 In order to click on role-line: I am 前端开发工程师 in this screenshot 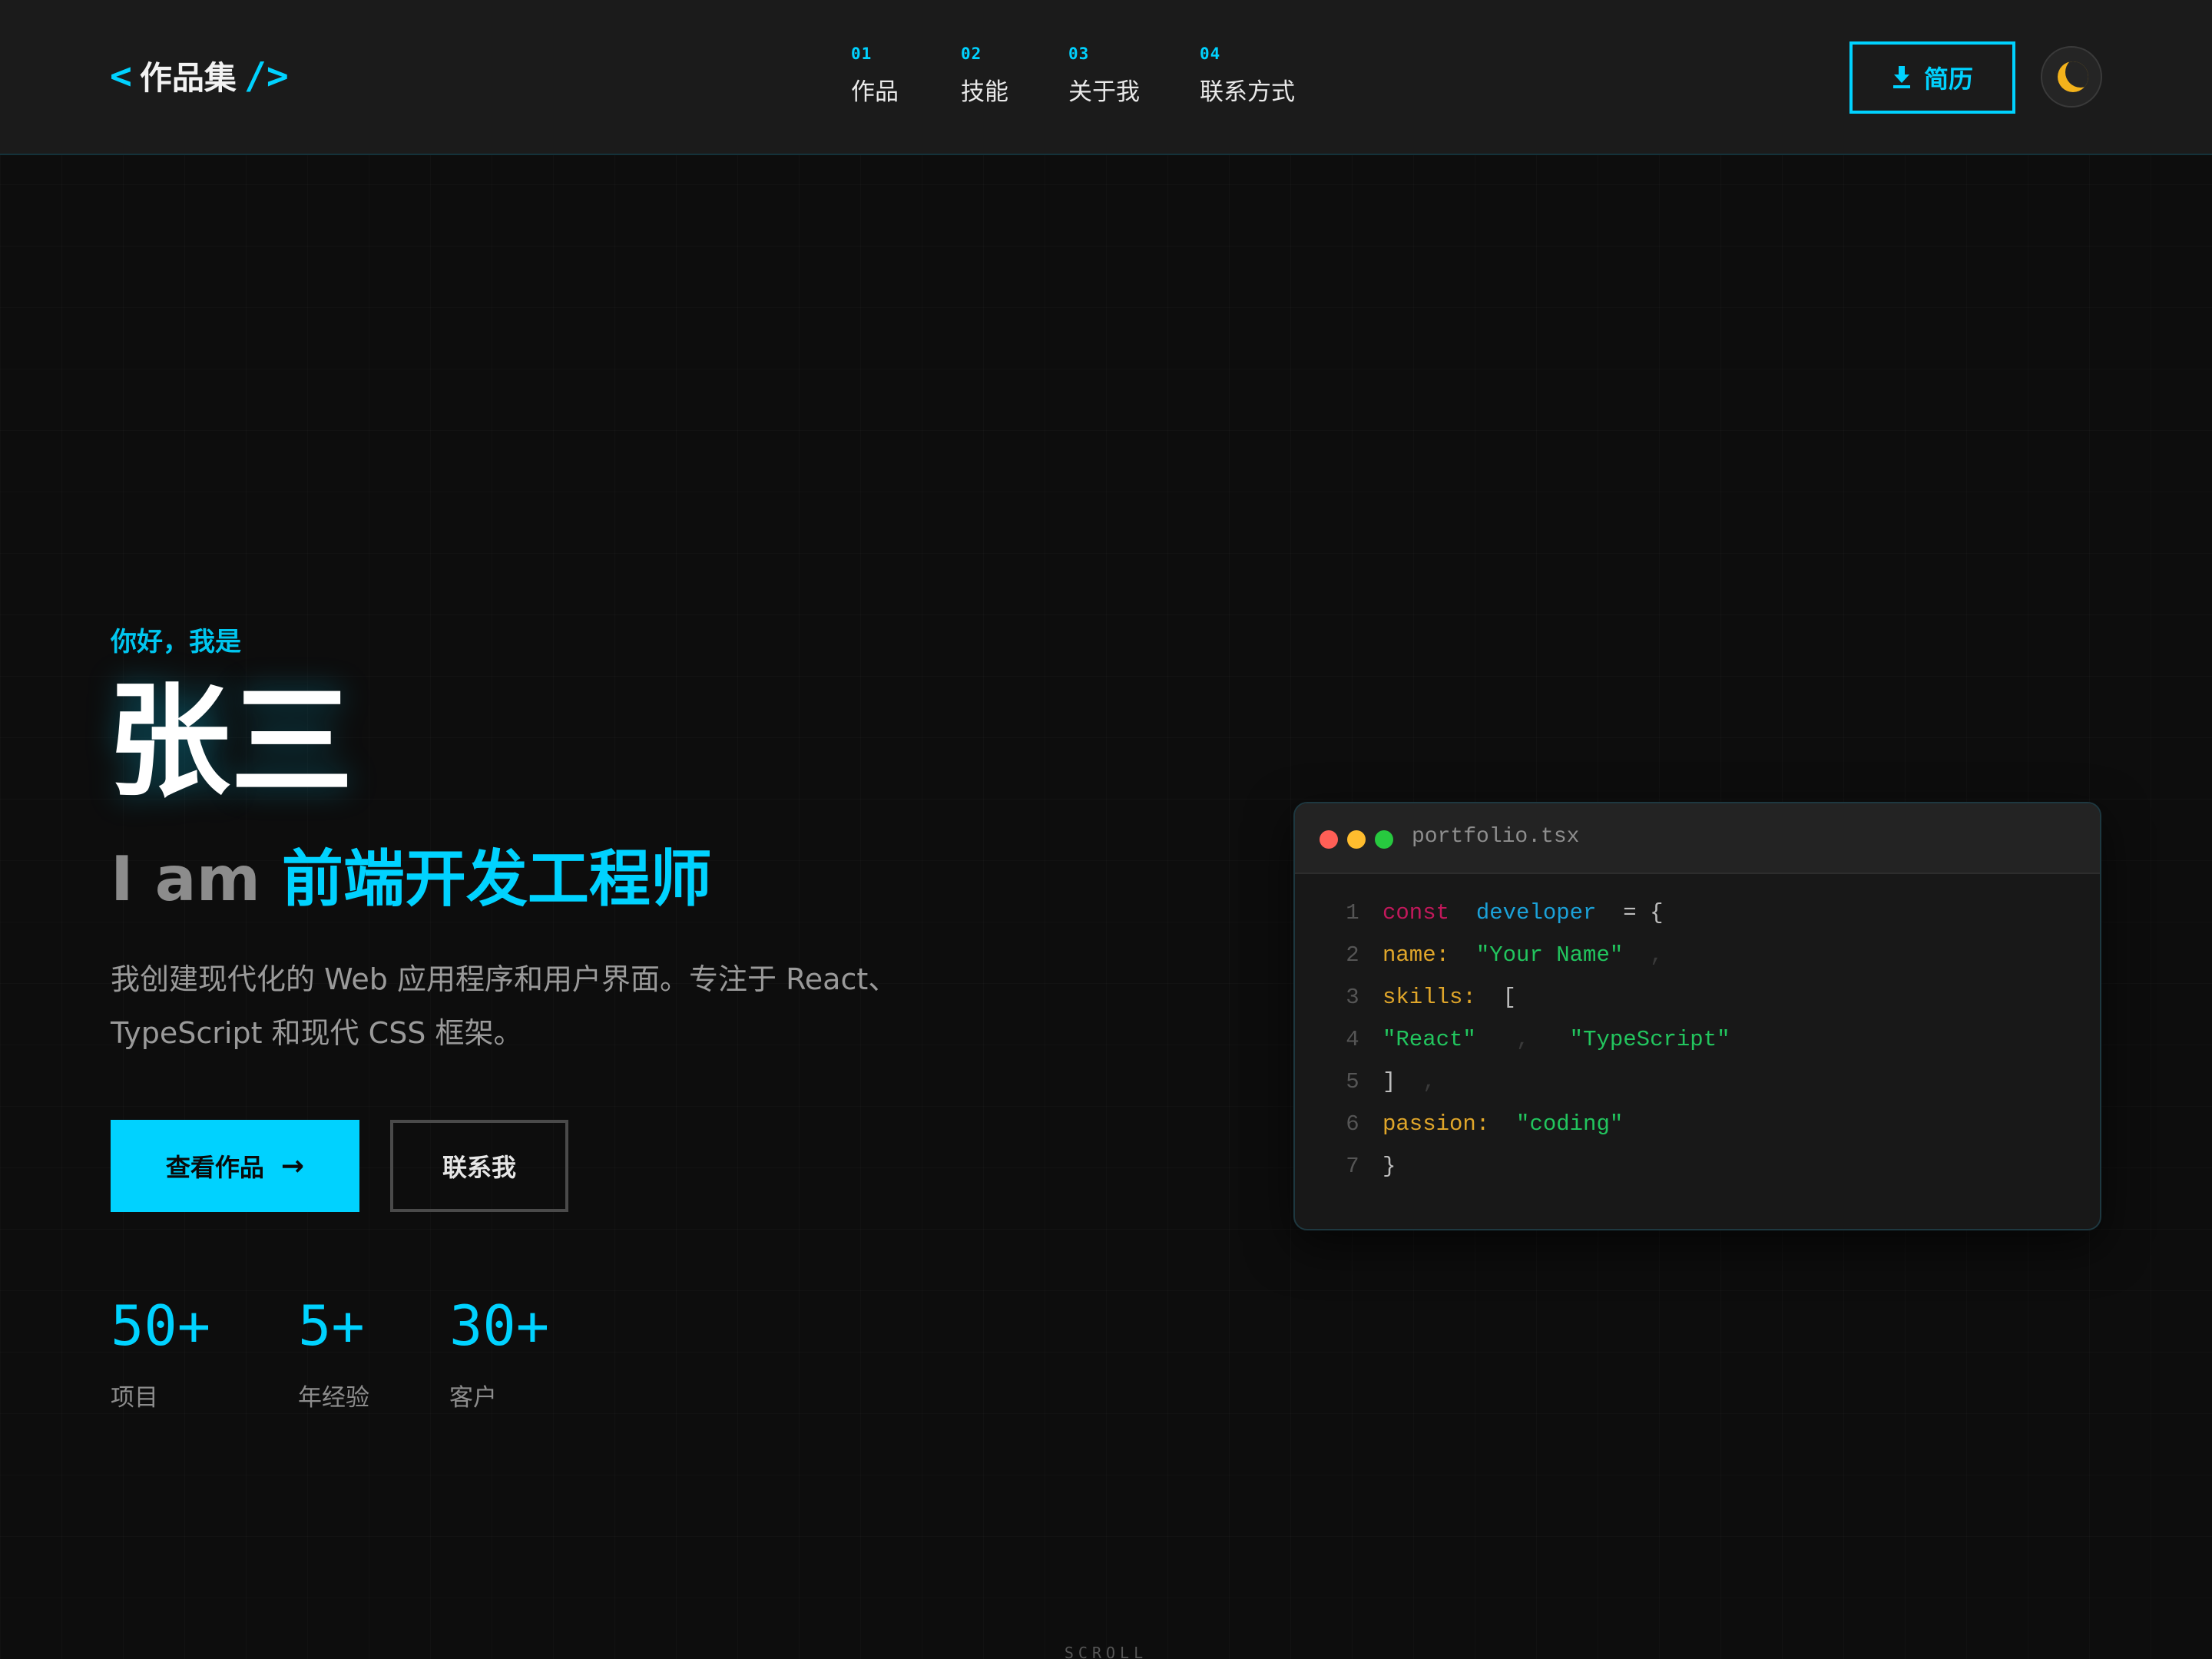, I will do `click(411, 875)`.